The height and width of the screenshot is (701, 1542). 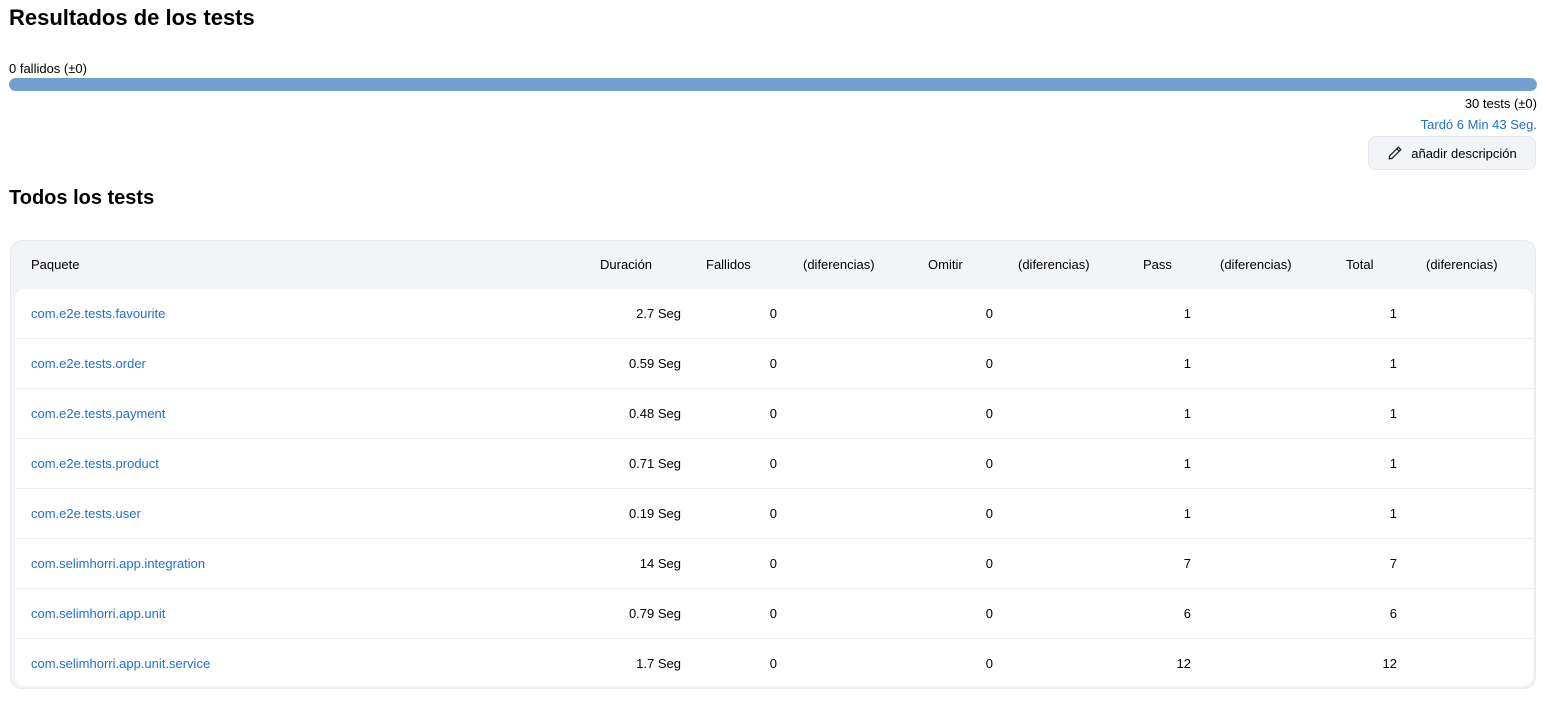 What do you see at coordinates (86, 513) in the screenshot?
I see `package-link: com.e2e.tests.user` at bounding box center [86, 513].